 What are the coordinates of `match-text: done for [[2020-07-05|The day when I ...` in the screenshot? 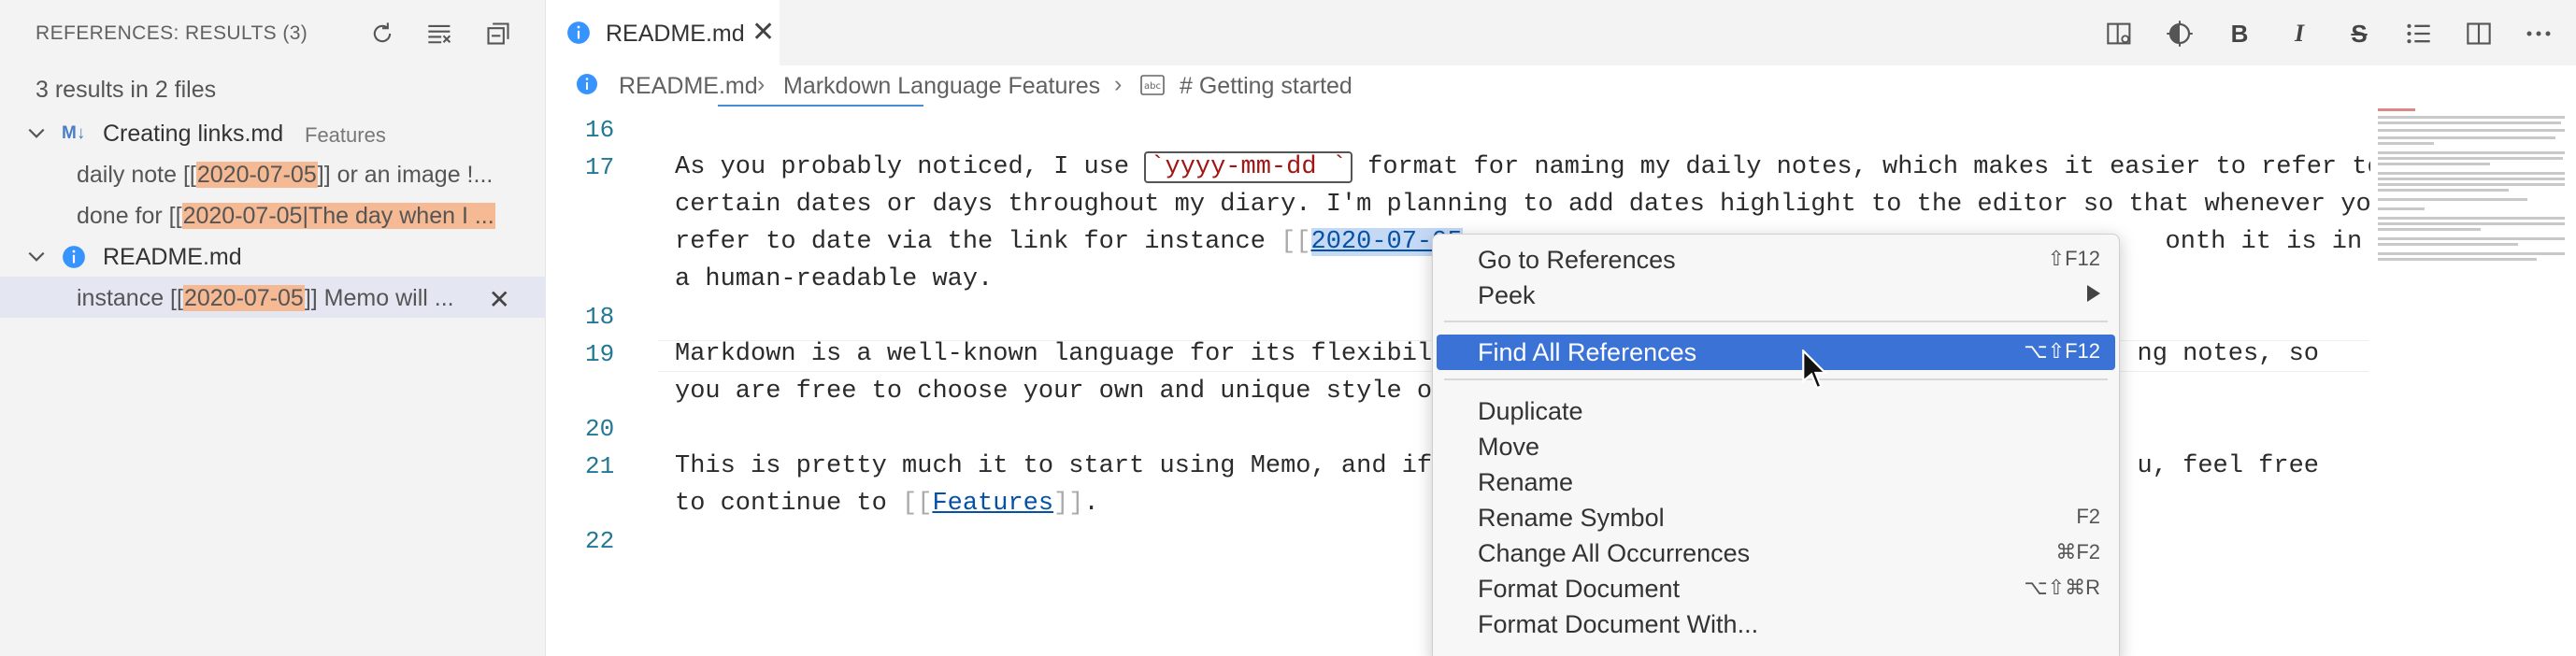 It's located at (286, 216).